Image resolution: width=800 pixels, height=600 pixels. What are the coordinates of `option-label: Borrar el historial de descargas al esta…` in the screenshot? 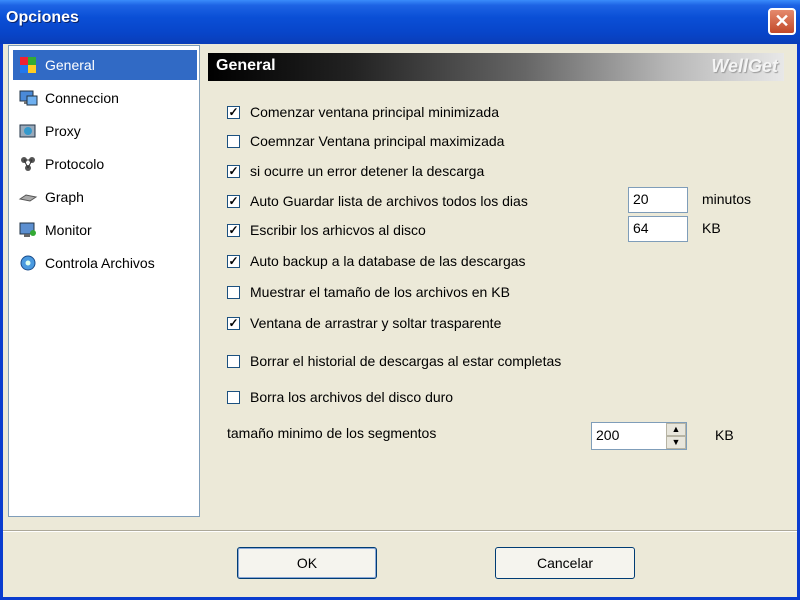 It's located at (406, 361).